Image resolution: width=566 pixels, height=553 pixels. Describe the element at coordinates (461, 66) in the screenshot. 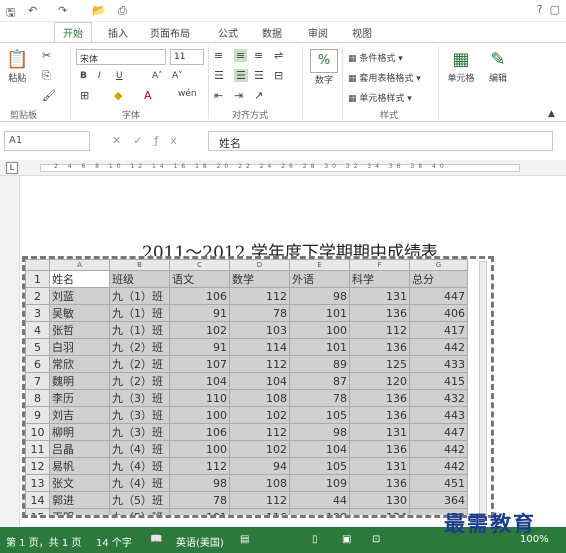

I see `cells-button: ▦ 单元格` at that location.